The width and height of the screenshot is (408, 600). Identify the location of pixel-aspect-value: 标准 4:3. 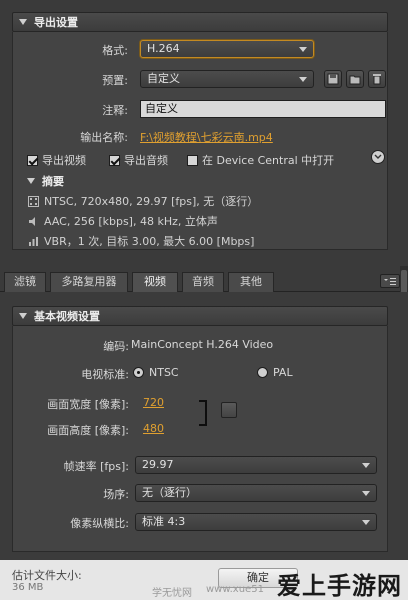
(164, 521).